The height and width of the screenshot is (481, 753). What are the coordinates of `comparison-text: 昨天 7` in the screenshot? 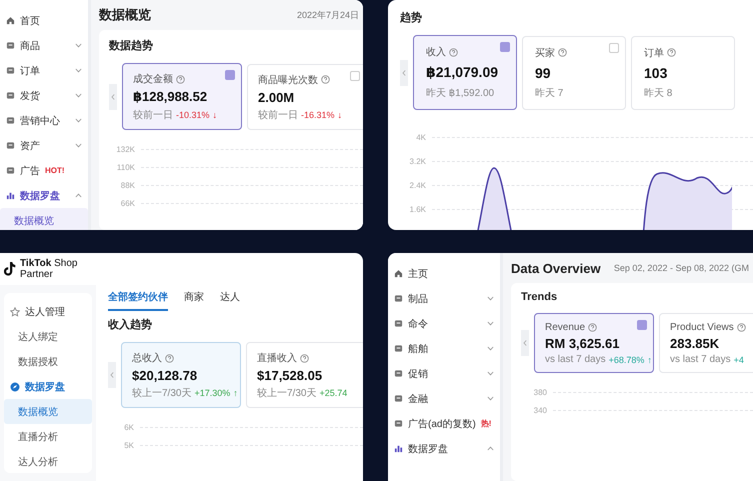 It's located at (549, 93).